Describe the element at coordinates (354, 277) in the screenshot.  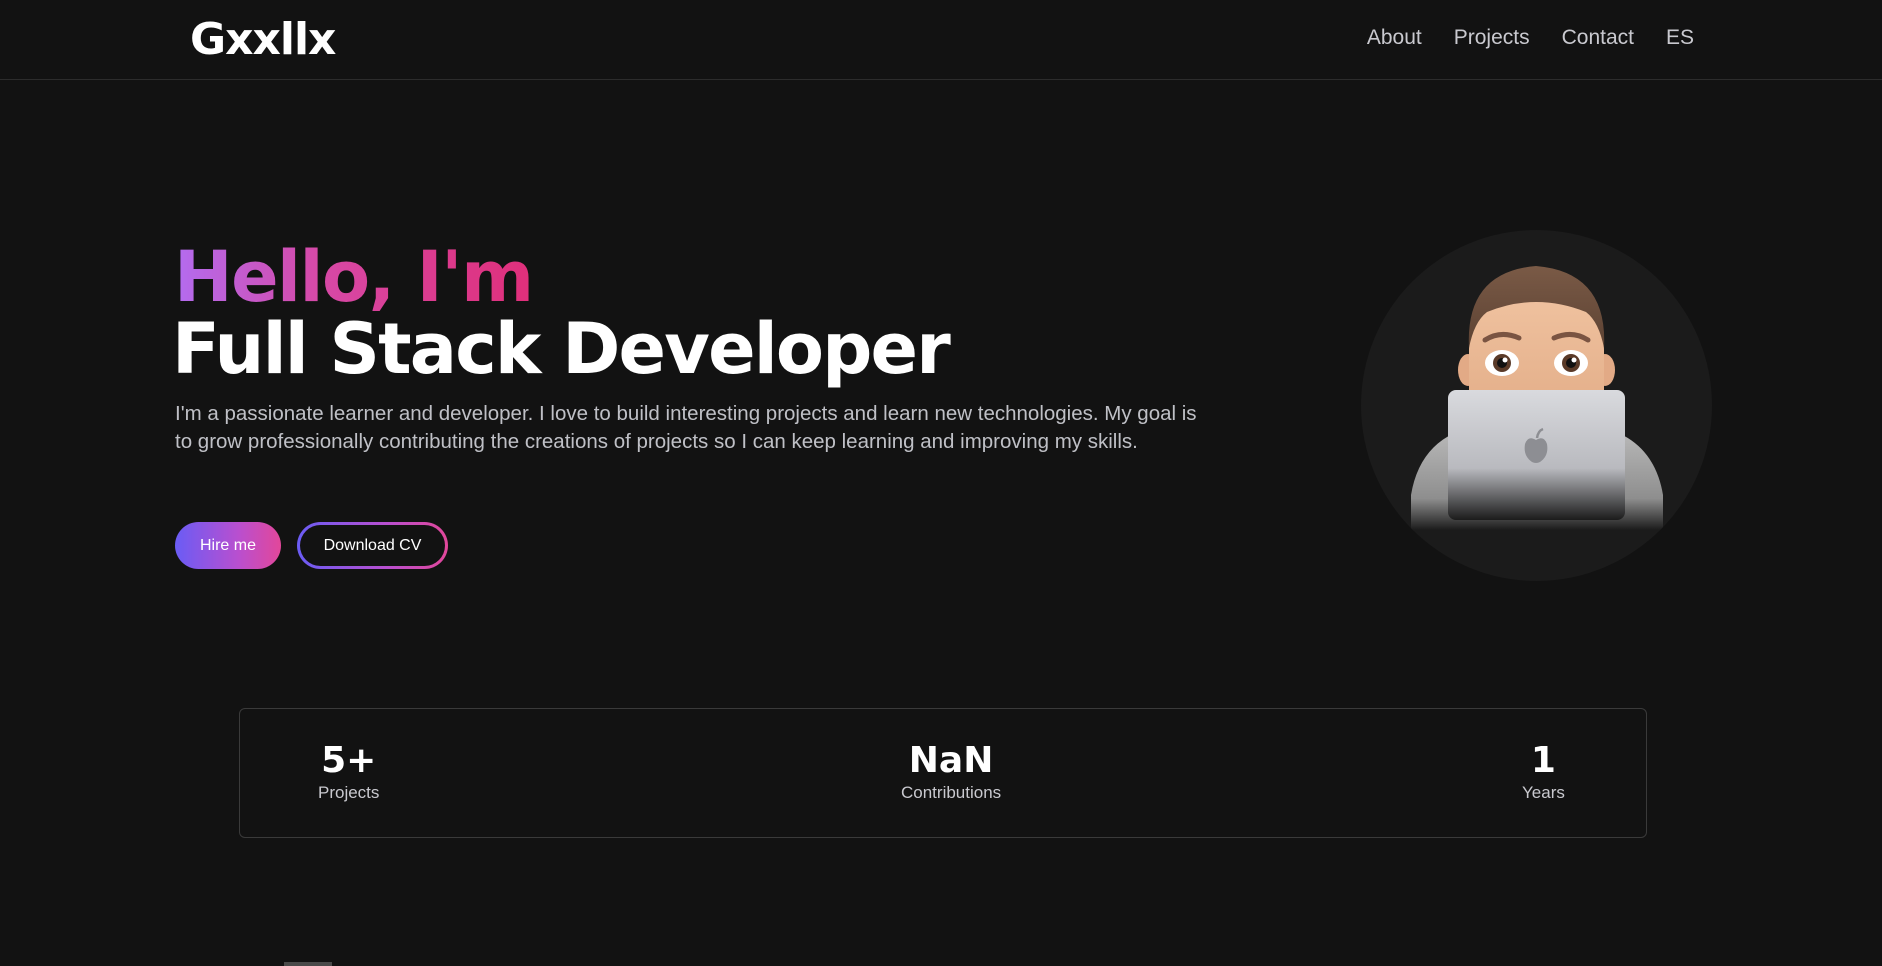
I see `hero-greeting: Hello, I'm` at that location.